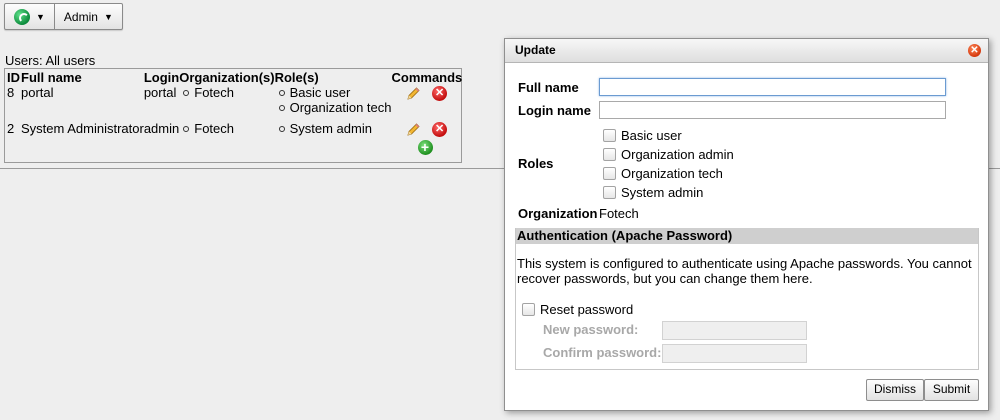 The image size is (1000, 420). Describe the element at coordinates (974, 50) in the screenshot. I see `close-icon: ✕` at that location.